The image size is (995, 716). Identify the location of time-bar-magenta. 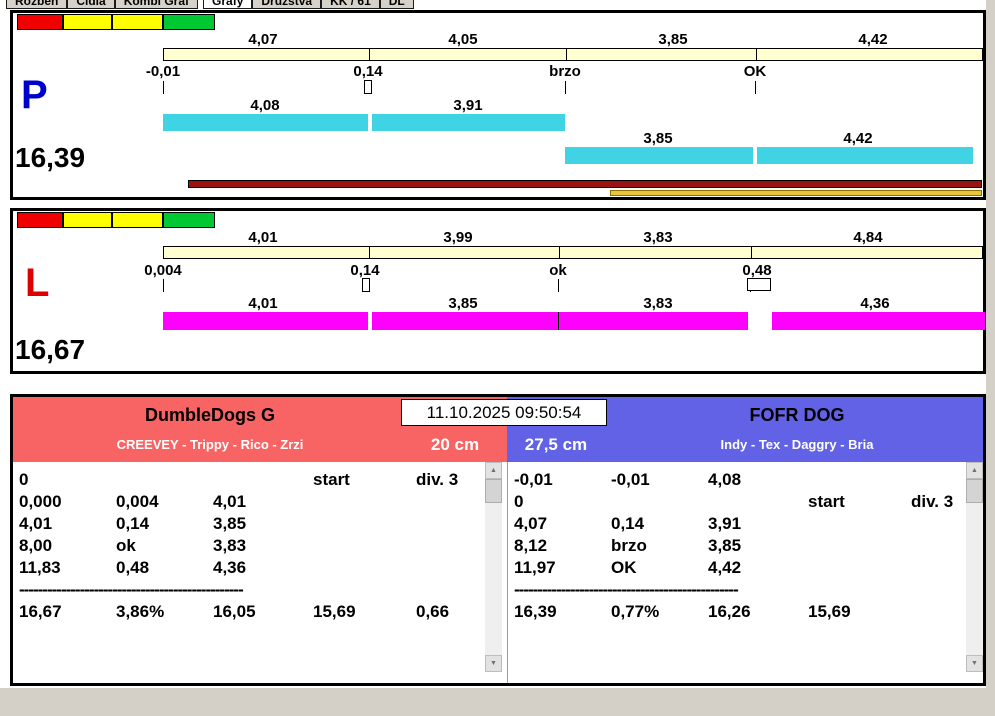
(878, 321).